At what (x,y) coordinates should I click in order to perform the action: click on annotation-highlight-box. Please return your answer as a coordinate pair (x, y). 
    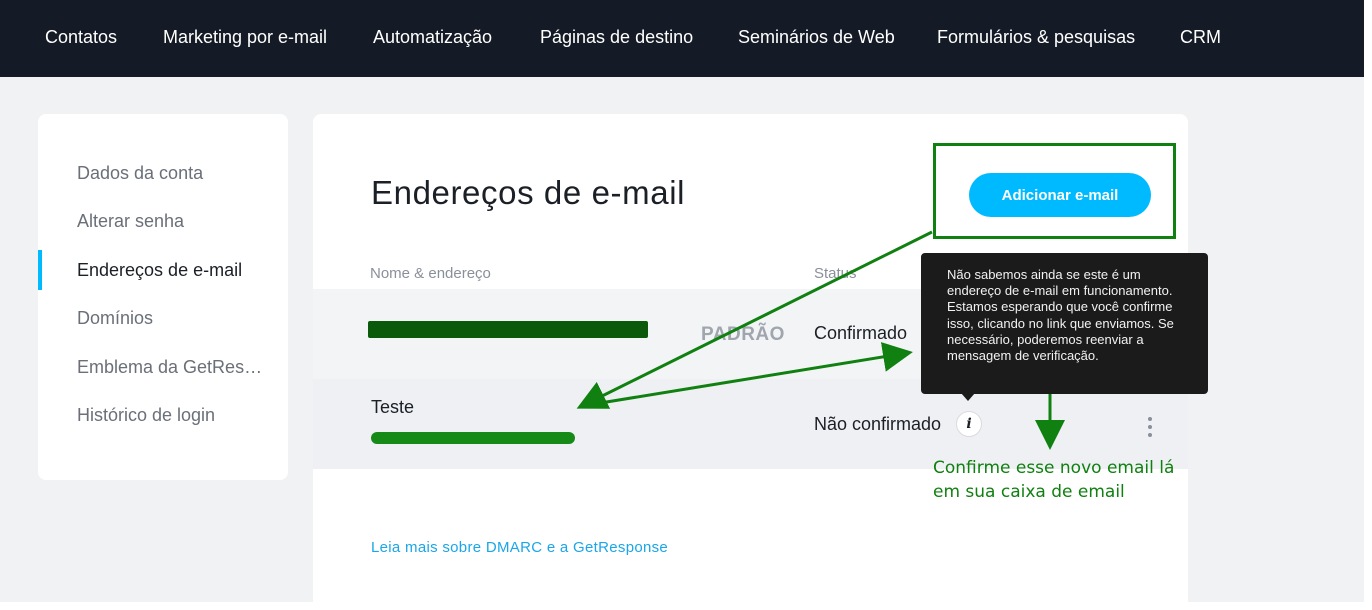
    Looking at the image, I should click on (1054, 191).